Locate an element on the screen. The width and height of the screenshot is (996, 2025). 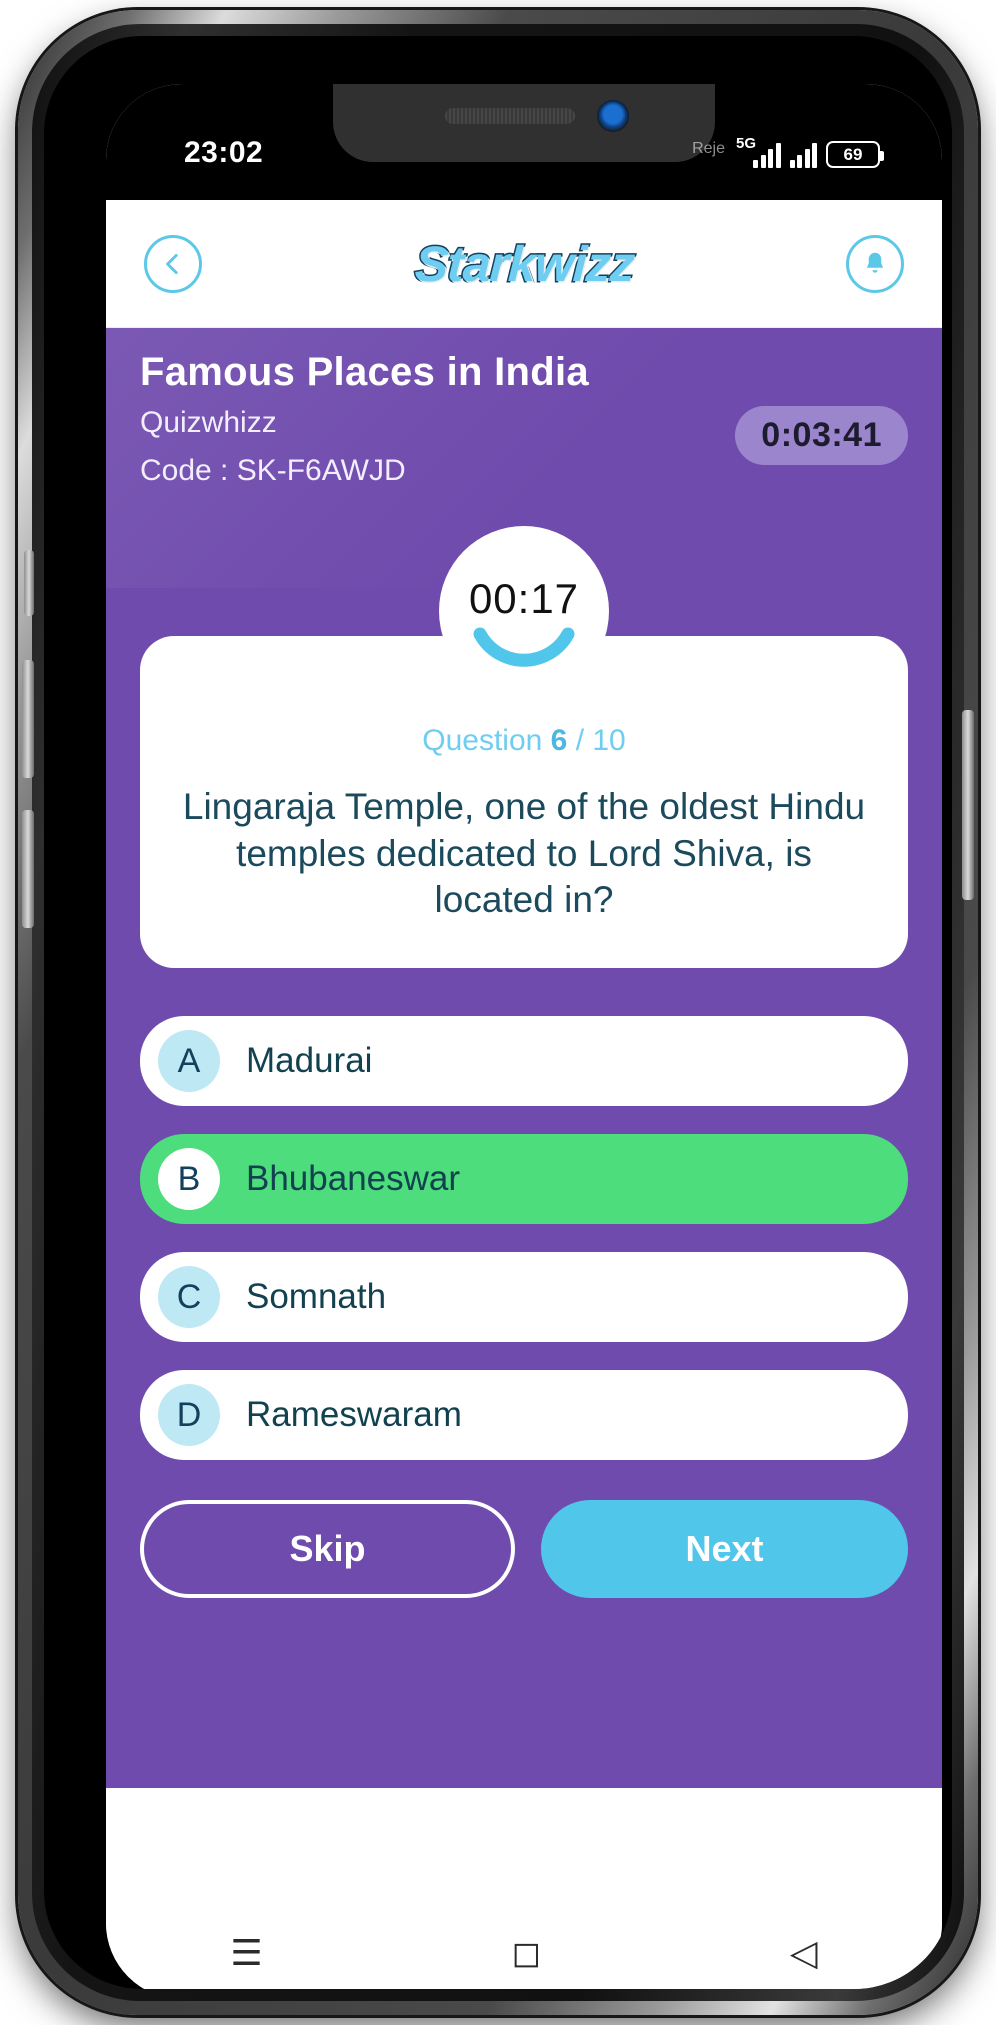
back-button is located at coordinates (173, 263).